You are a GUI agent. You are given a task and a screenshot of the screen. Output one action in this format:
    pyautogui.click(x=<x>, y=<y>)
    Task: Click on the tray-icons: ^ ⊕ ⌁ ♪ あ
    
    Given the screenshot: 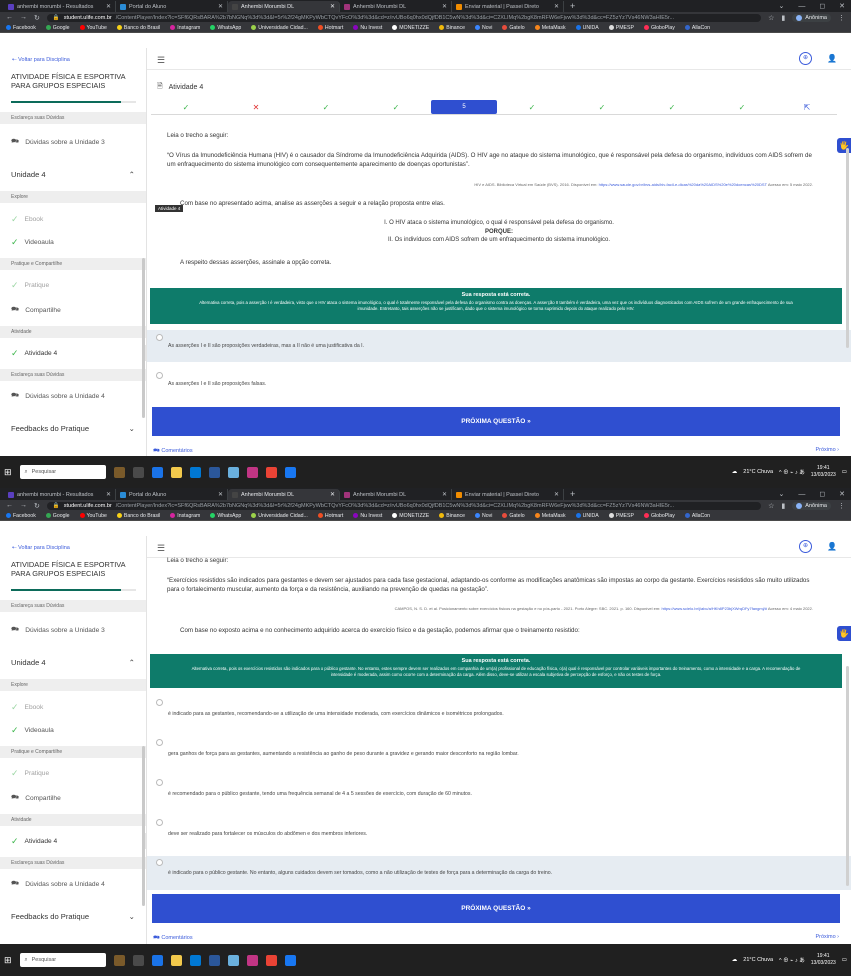 What is the action you would take?
    pyautogui.click(x=792, y=960)
    